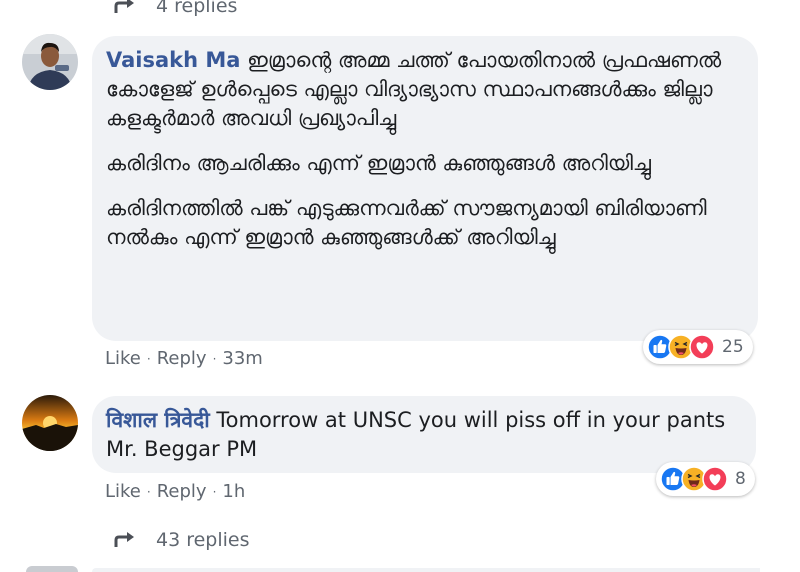 This screenshot has width=800, height=572. I want to click on timestamp: 33m, so click(242, 358).